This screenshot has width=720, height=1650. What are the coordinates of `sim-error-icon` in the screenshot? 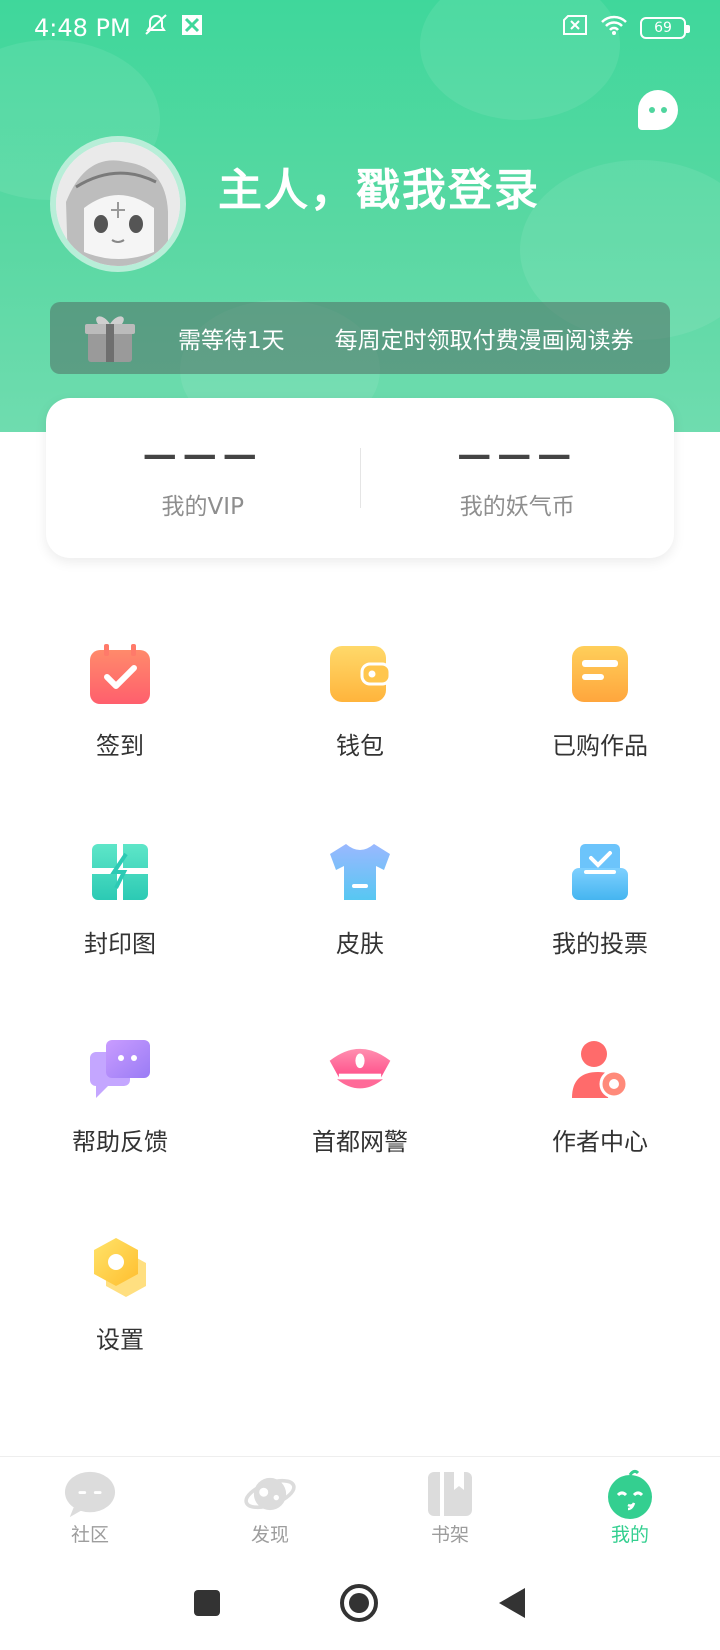 It's located at (575, 28).